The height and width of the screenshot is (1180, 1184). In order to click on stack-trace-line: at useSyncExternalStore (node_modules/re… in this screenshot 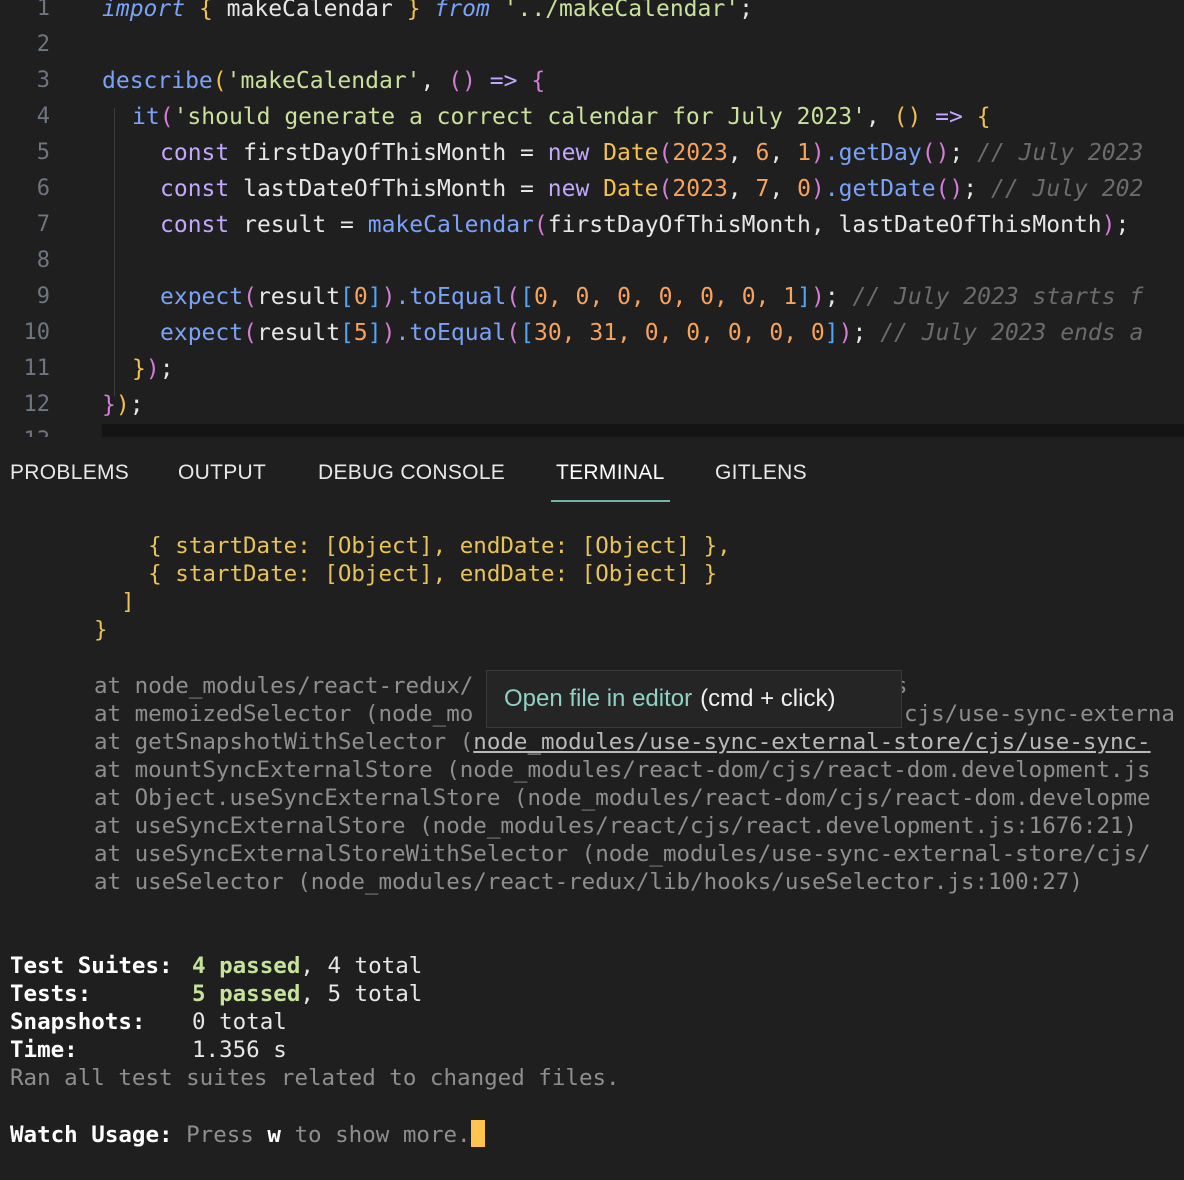, I will do `click(616, 826)`.